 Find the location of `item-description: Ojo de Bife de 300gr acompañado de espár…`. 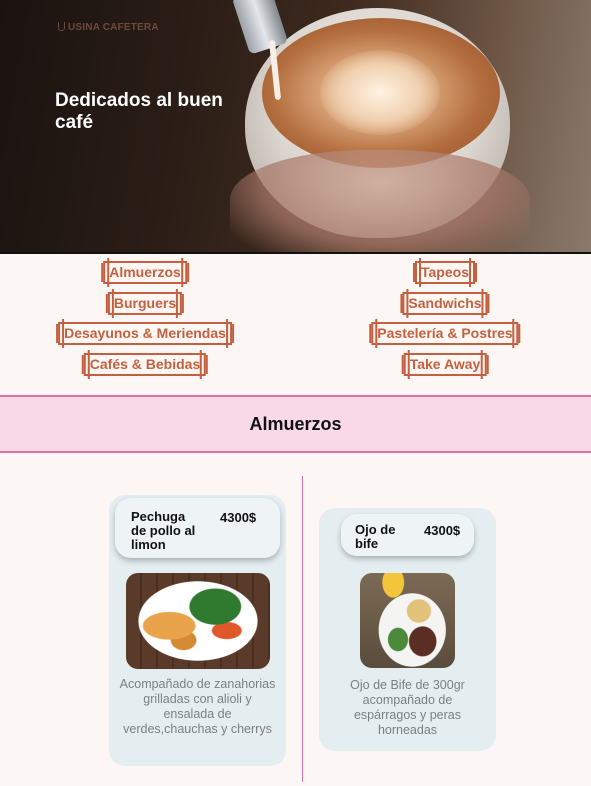

item-description: Ojo de Bife de 300gr acompañado de espár… is located at coordinates (407, 707).